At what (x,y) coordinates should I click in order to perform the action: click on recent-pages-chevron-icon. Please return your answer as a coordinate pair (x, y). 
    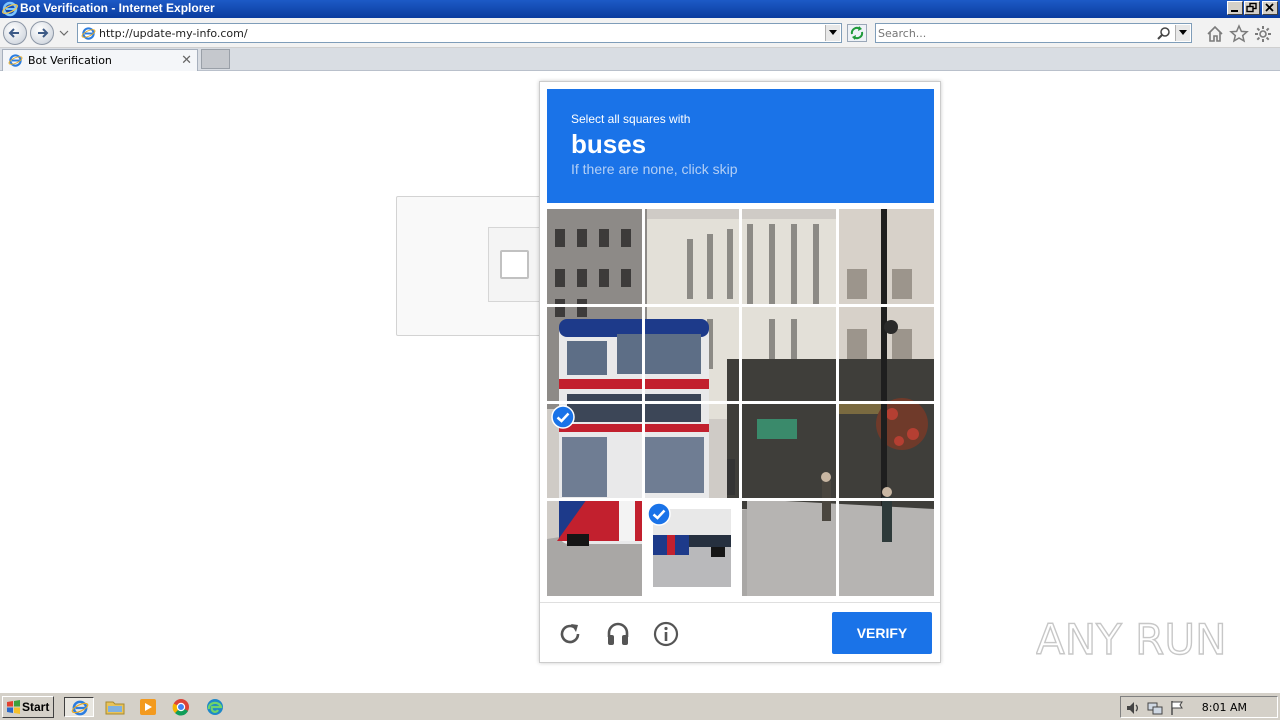
    Looking at the image, I should click on (64, 33).